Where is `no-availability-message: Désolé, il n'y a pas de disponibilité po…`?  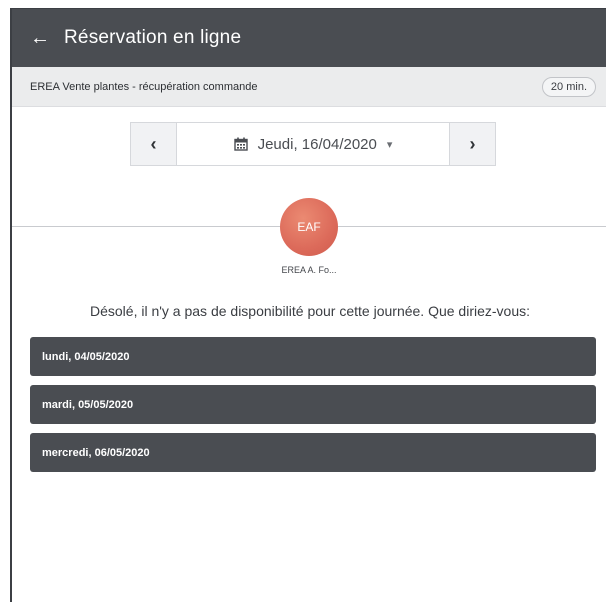 no-availability-message: Désolé, il n'y a pas de disponibilité po… is located at coordinates (310, 311).